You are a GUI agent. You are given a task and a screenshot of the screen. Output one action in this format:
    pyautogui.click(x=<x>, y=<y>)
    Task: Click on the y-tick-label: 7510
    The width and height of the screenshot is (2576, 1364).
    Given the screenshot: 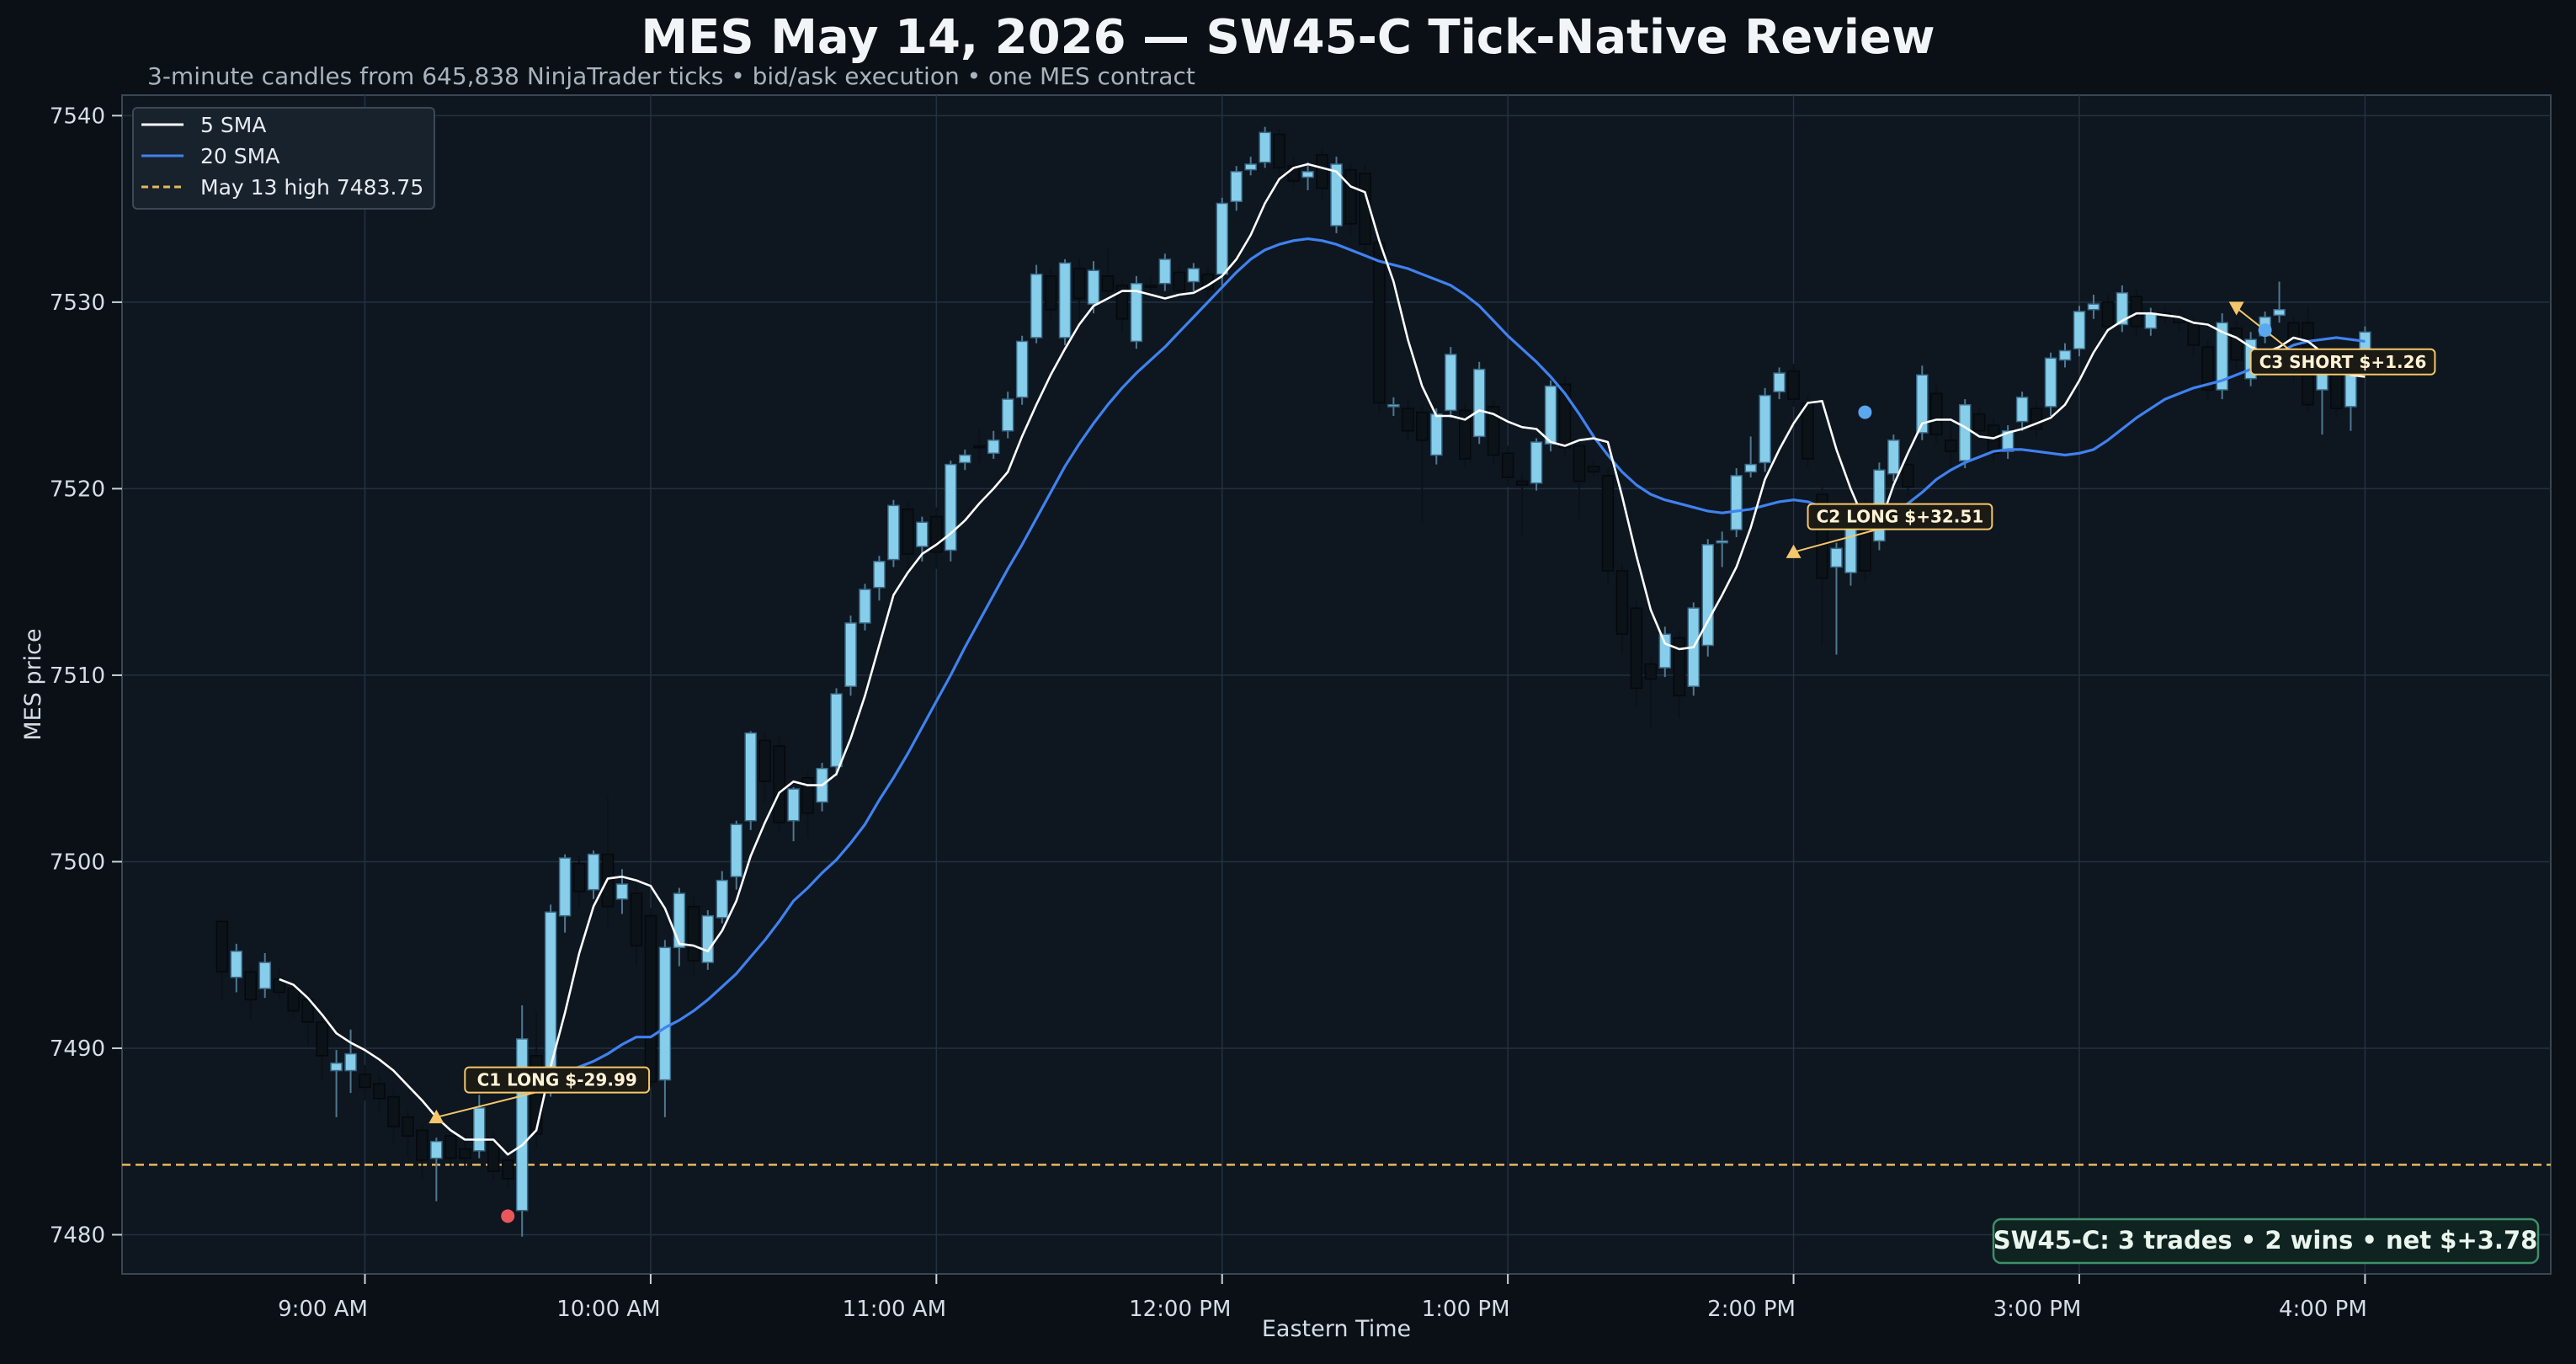 What is the action you would take?
    pyautogui.click(x=77, y=676)
    